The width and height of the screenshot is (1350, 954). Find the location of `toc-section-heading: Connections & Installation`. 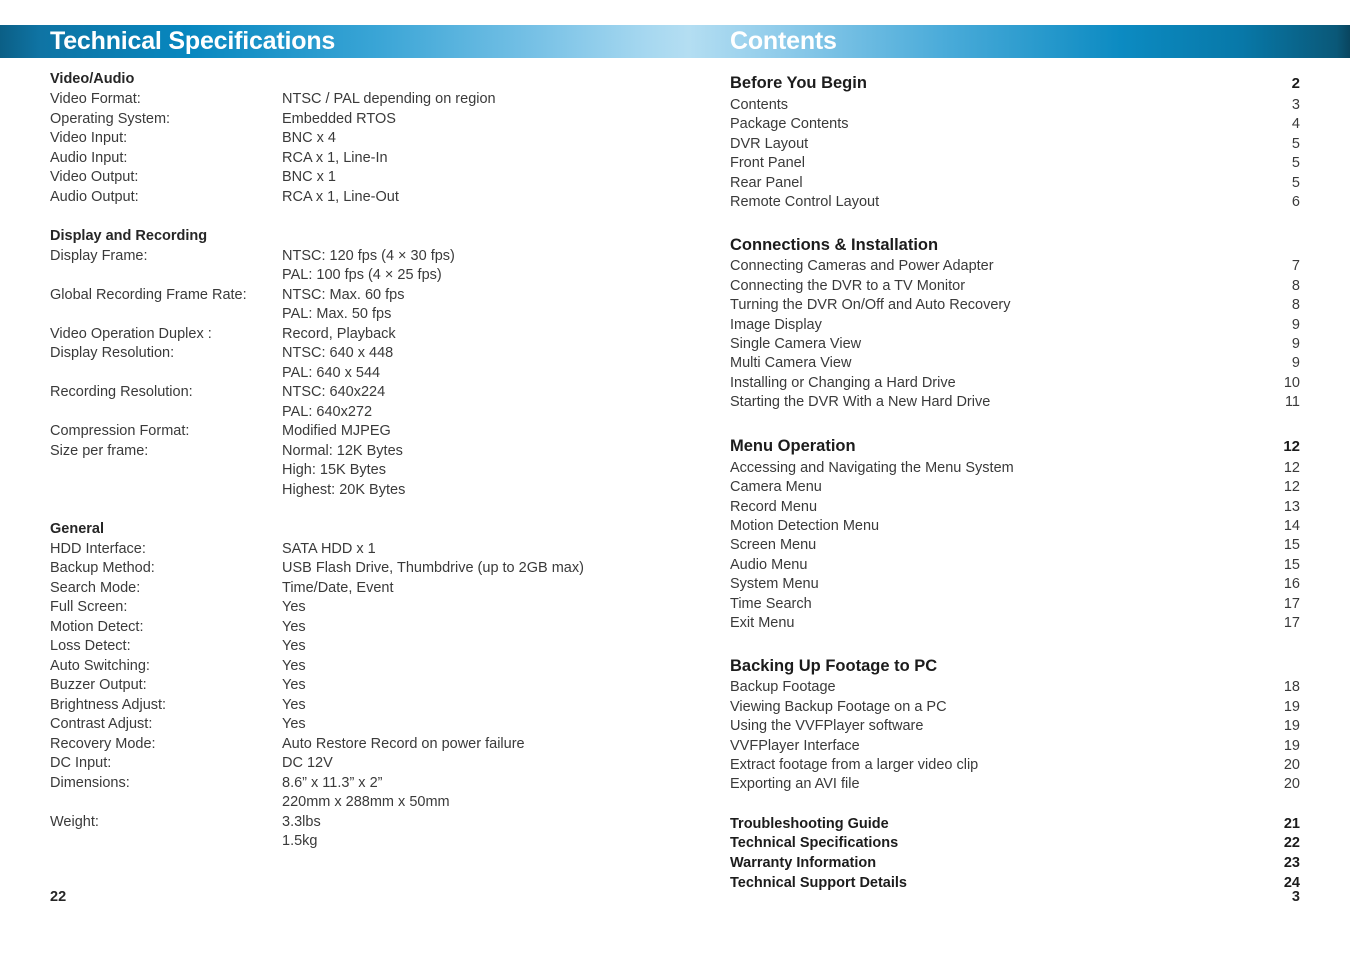

toc-section-heading: Connections & Installation is located at coordinates (1015, 244).